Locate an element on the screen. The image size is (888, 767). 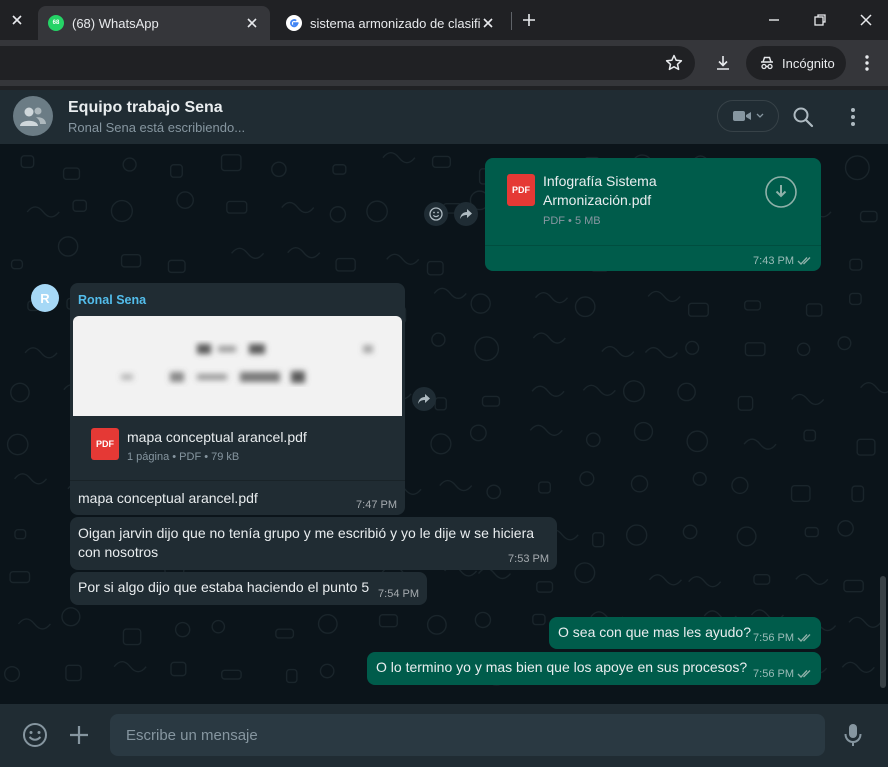
sender-avatar: R is located at coordinates (45, 298).